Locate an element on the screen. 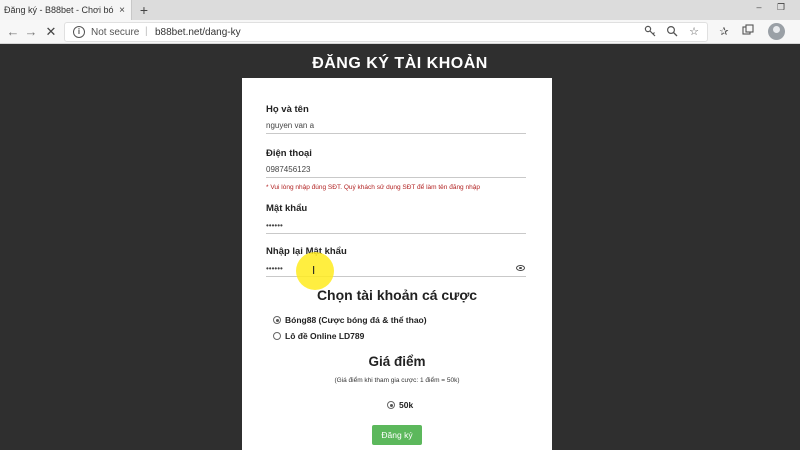 Image resolution: width=800 pixels, height=450 pixels. text-cursor-icon: I is located at coordinates (314, 270).